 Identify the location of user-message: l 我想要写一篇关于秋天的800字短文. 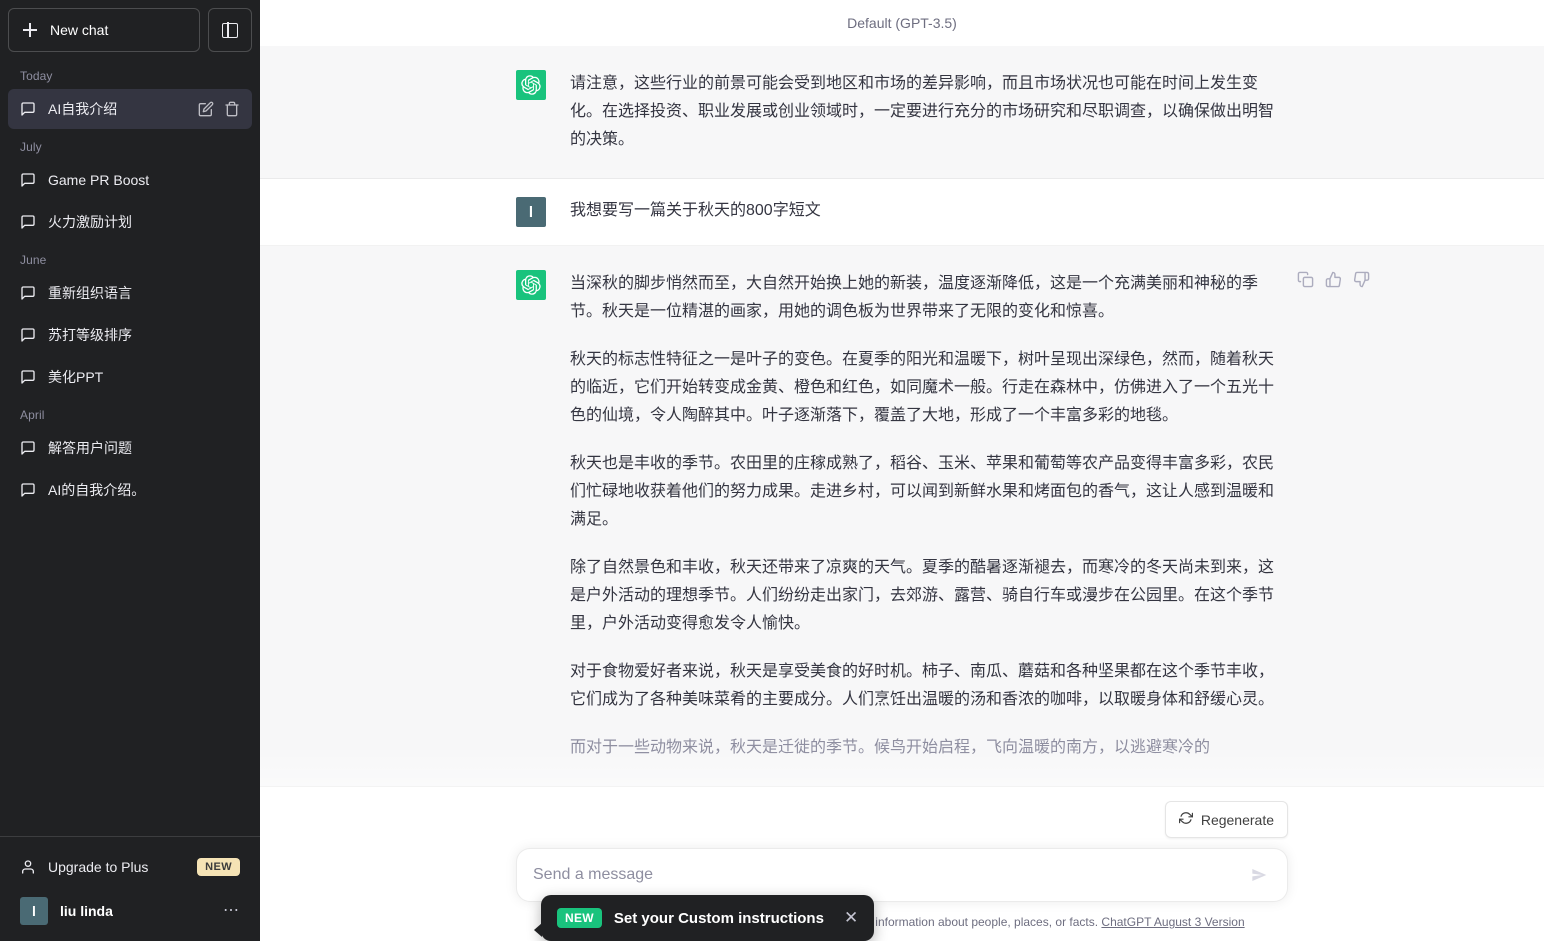
(902, 212).